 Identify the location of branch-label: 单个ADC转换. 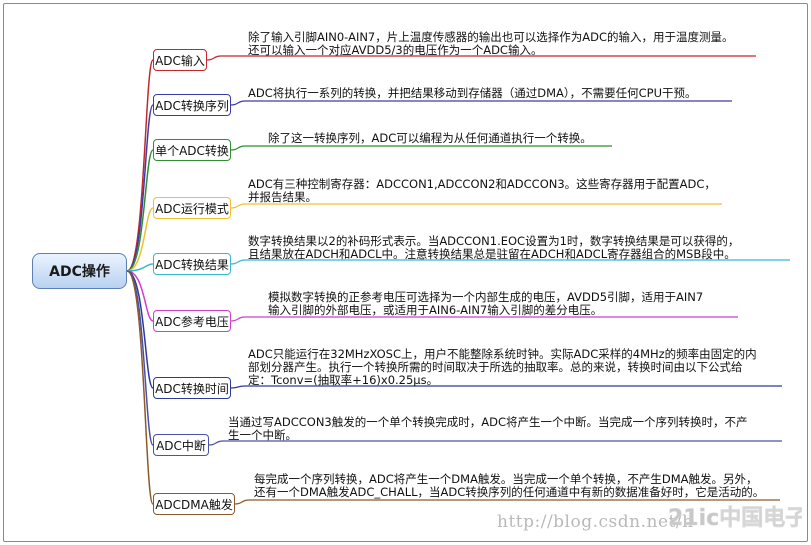
(192, 150).